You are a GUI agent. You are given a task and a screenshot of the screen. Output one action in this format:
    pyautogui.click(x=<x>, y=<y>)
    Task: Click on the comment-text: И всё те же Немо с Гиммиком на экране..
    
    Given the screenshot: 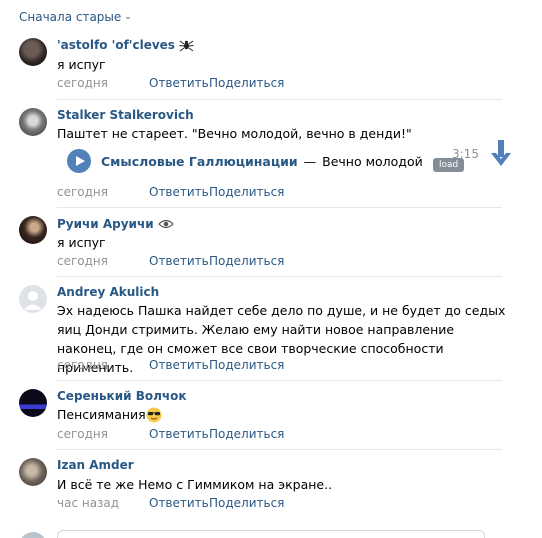 What is the action you would take?
    pyautogui.click(x=195, y=484)
    